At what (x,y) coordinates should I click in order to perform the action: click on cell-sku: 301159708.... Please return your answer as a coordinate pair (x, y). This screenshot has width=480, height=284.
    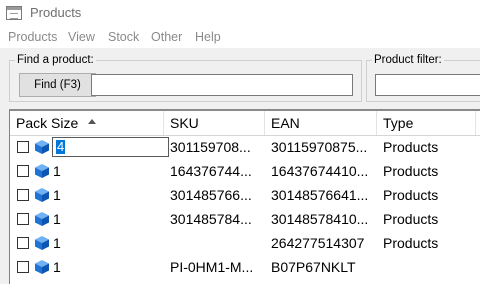
    Looking at the image, I should click on (216, 147).